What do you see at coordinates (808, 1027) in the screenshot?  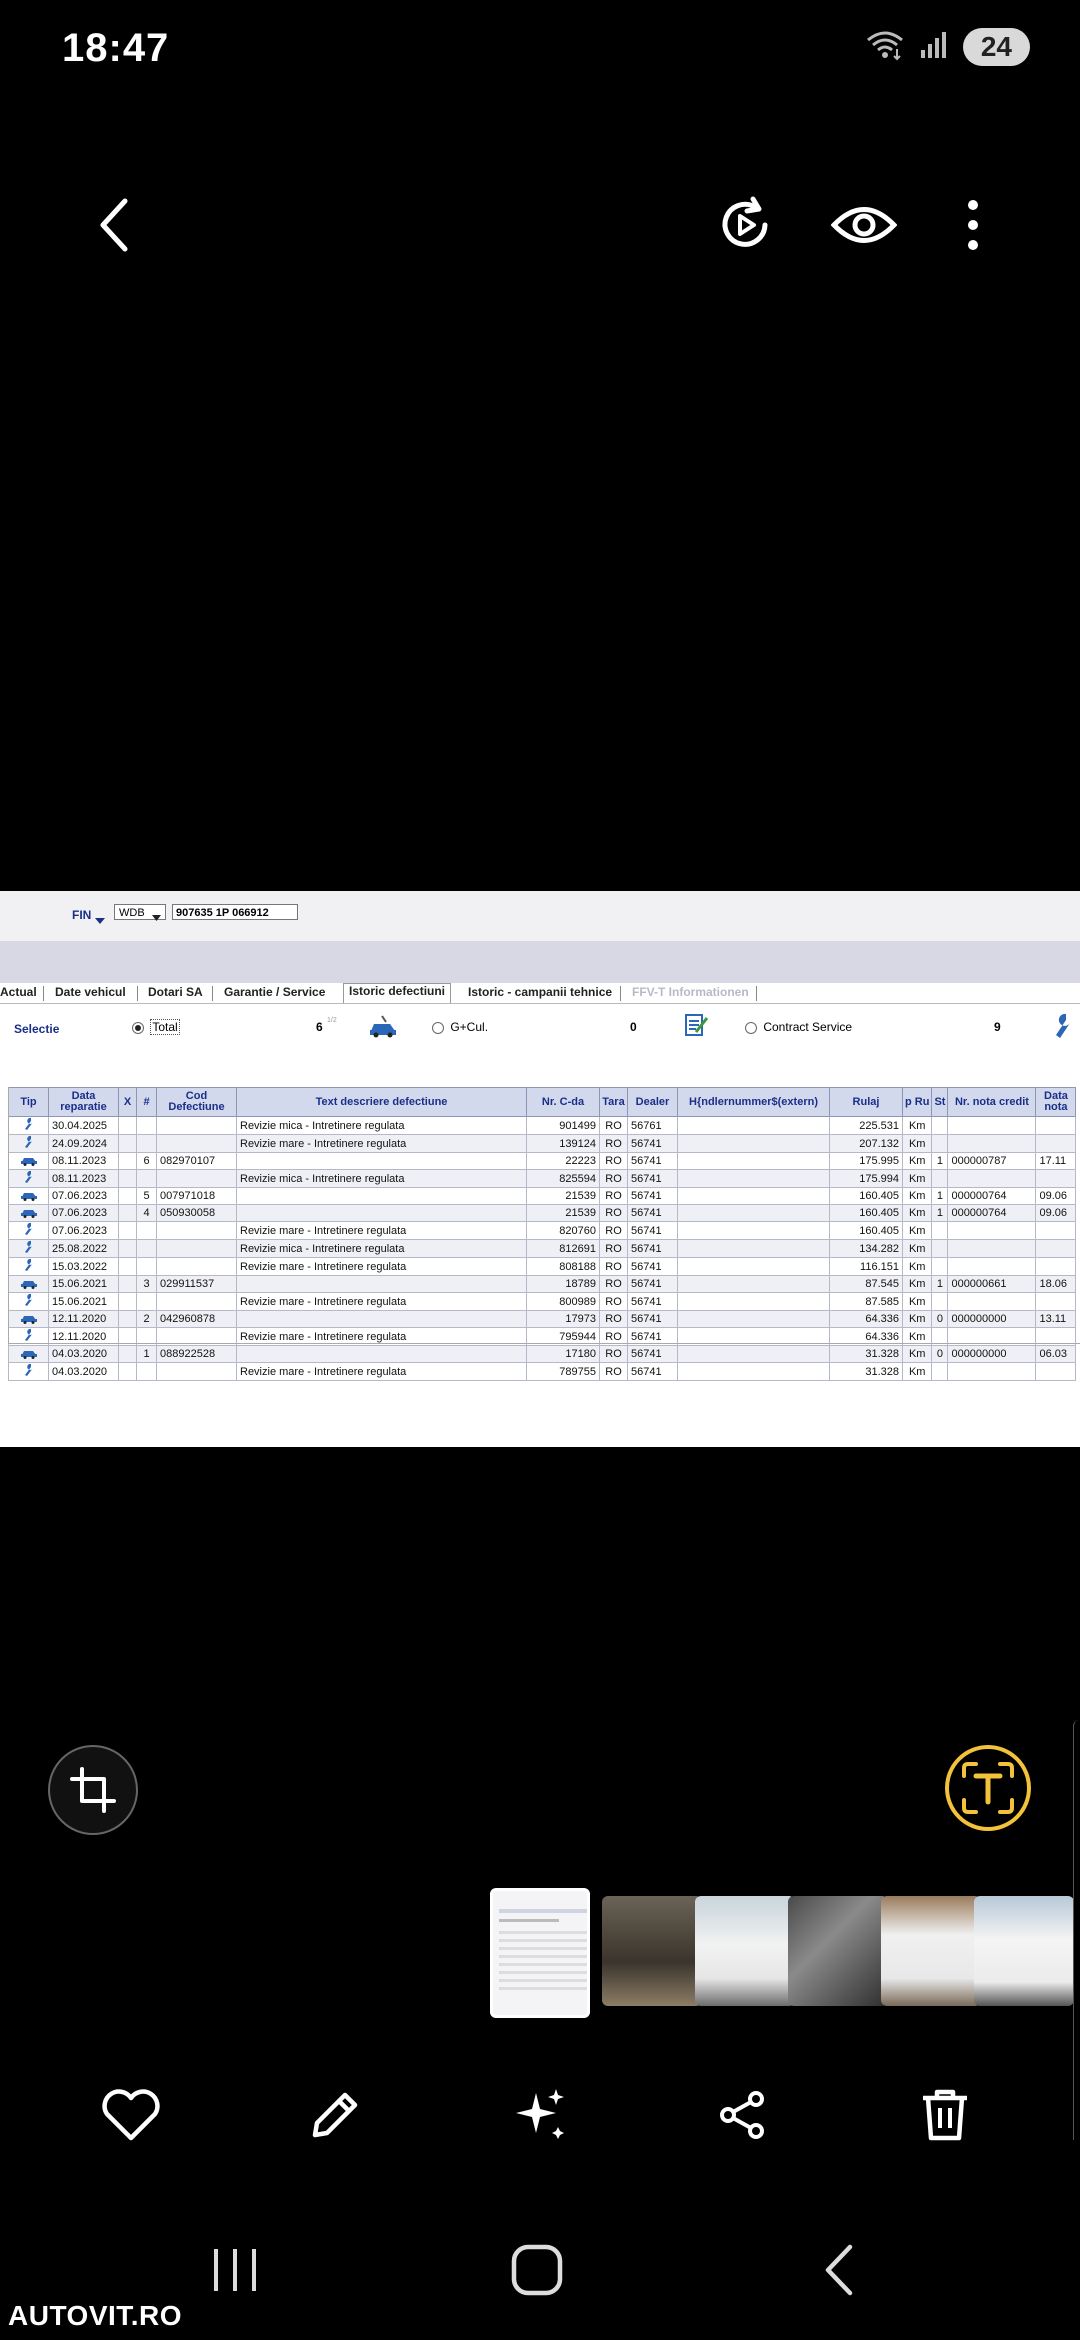 I see `radio-contract-label: Contract Service` at bounding box center [808, 1027].